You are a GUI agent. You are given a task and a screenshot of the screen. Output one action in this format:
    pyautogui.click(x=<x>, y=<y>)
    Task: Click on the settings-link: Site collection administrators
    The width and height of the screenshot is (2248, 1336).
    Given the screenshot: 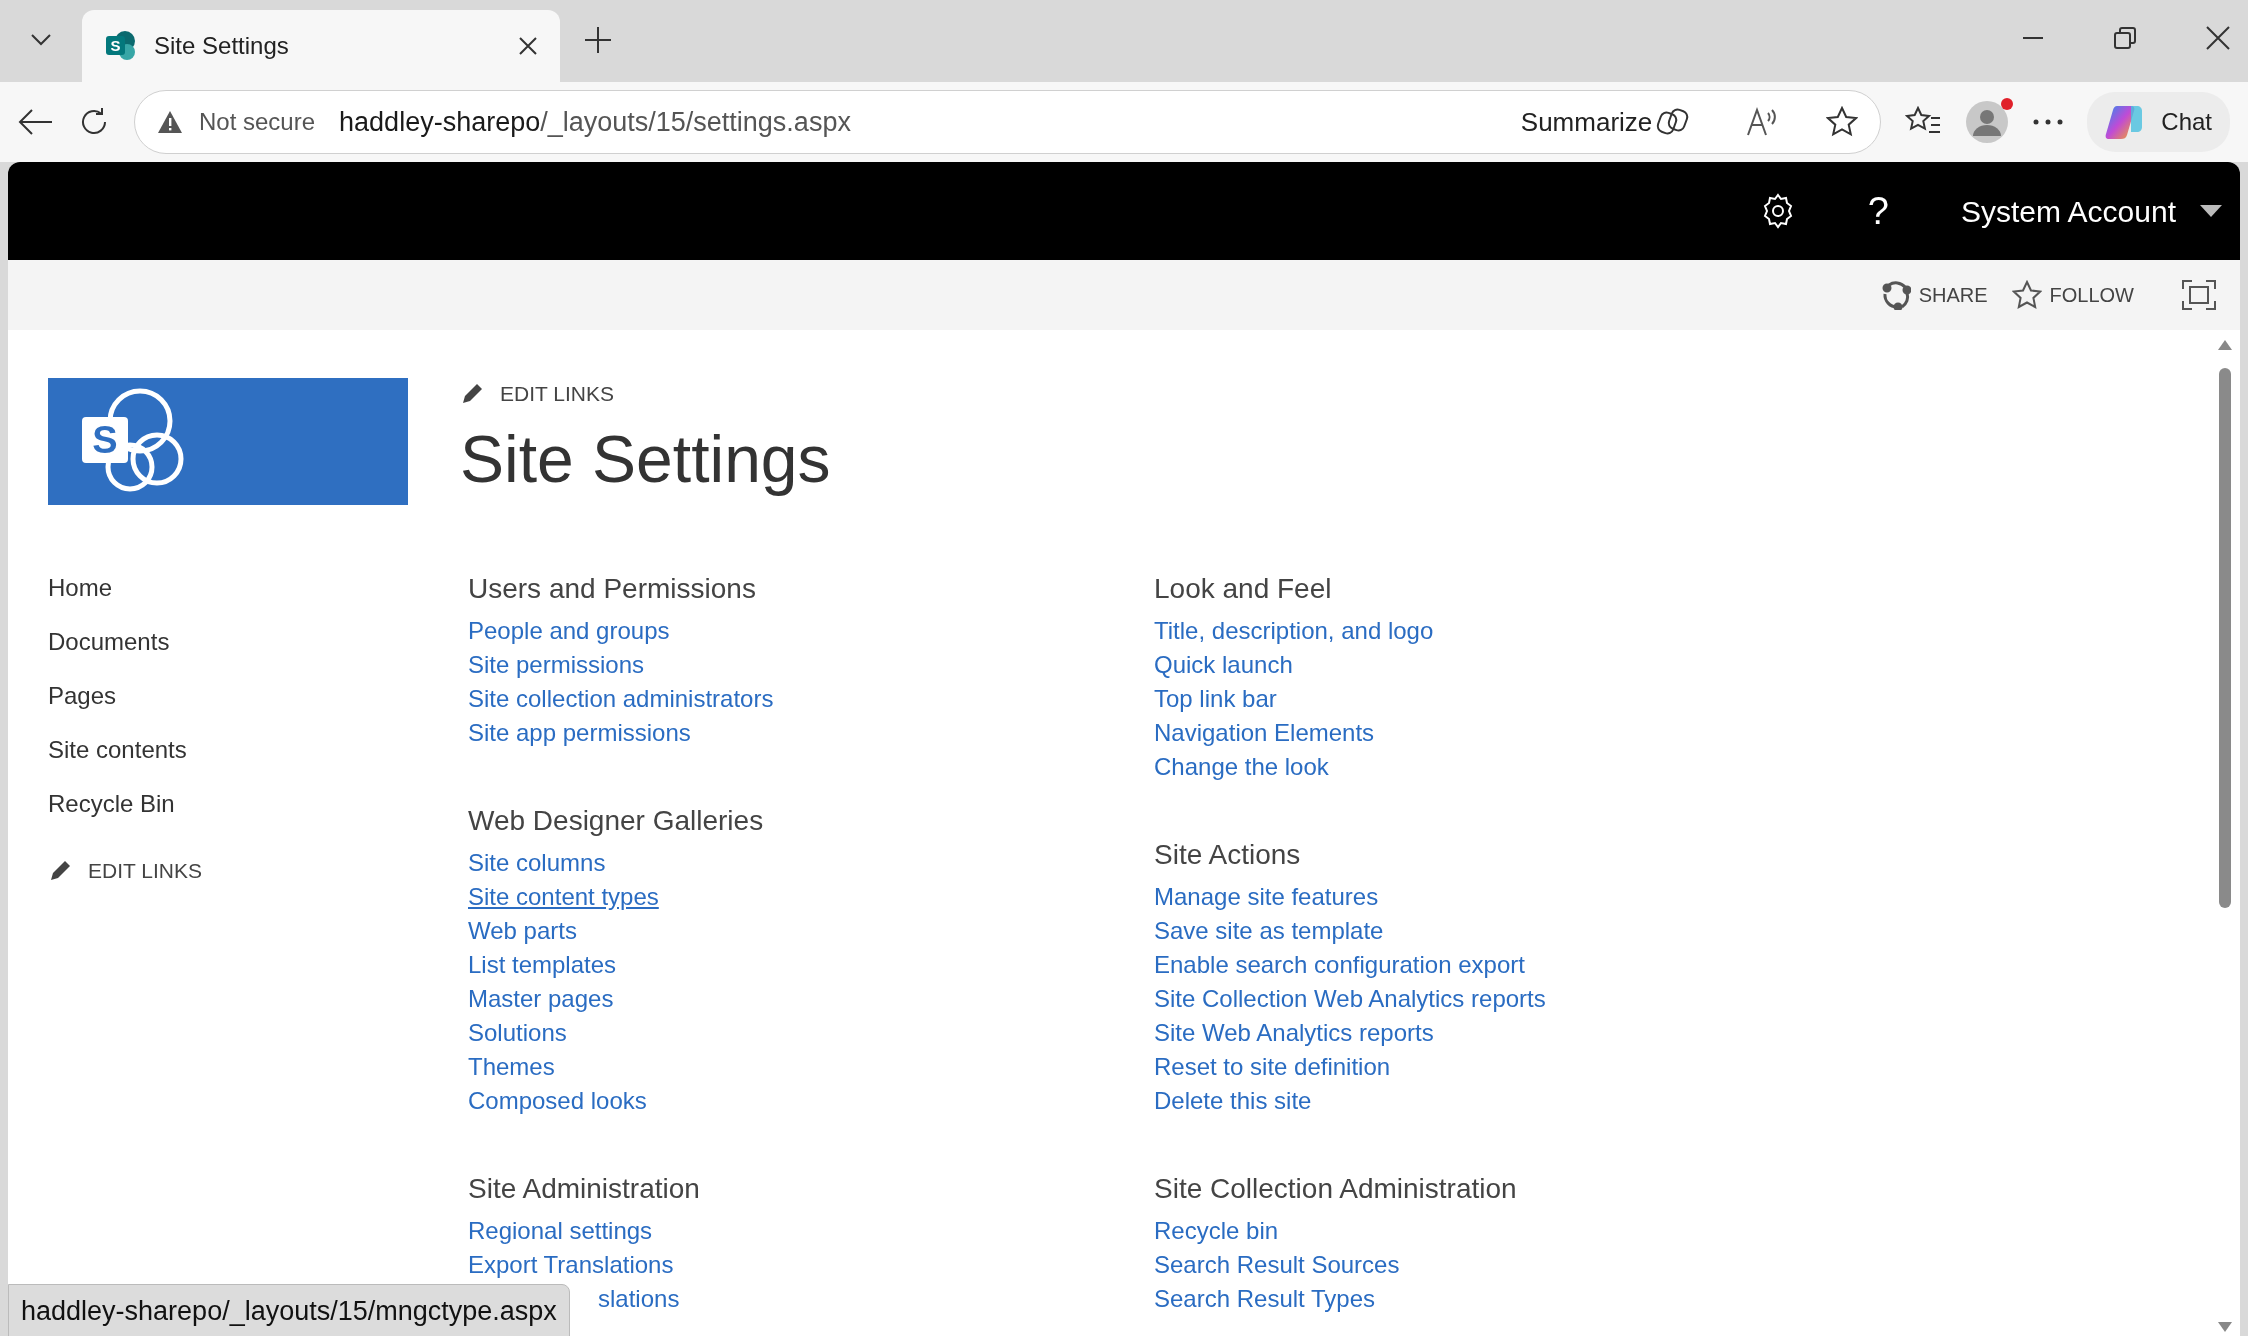 What is the action you would take?
    pyautogui.click(x=811, y=698)
    